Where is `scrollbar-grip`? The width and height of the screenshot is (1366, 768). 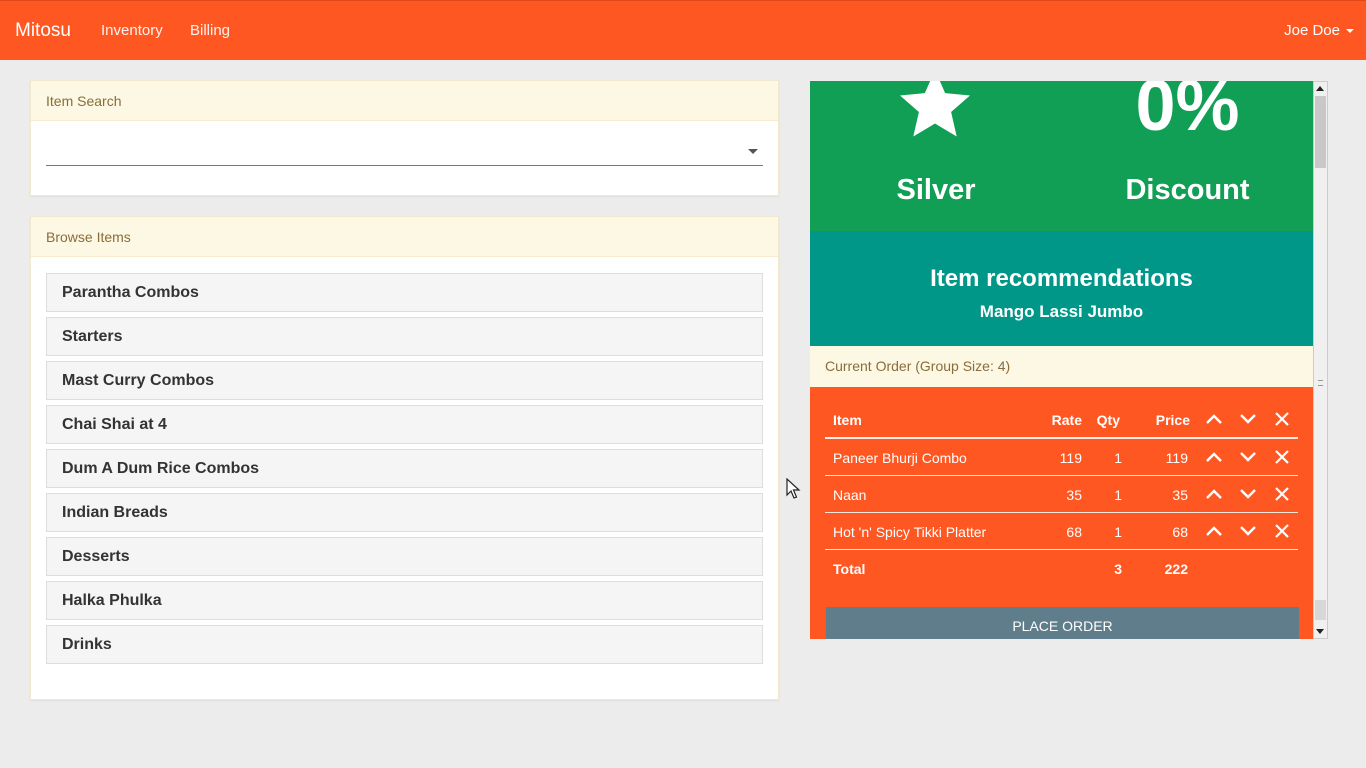 scrollbar-grip is located at coordinates (1320, 383).